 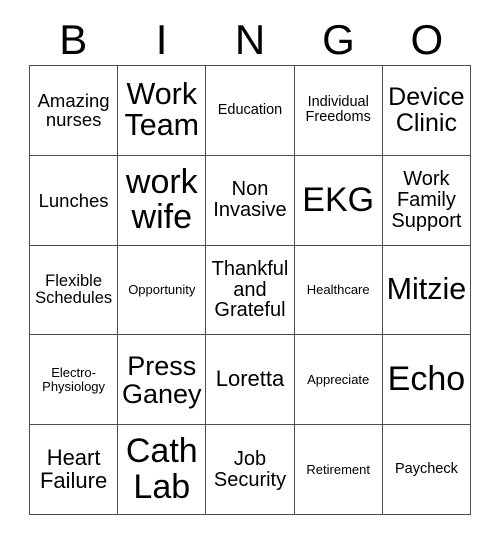 I want to click on bingo-cell: Echo, so click(x=426, y=380).